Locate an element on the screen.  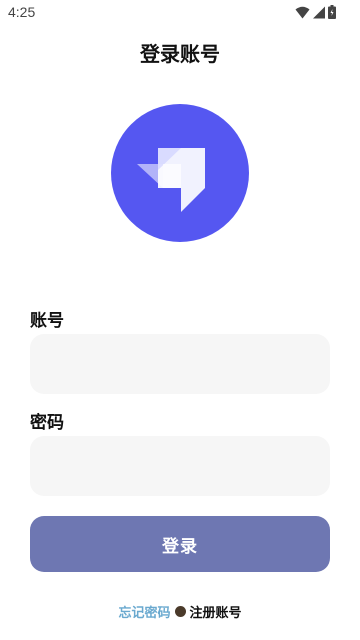
status-icons is located at coordinates (315, 12).